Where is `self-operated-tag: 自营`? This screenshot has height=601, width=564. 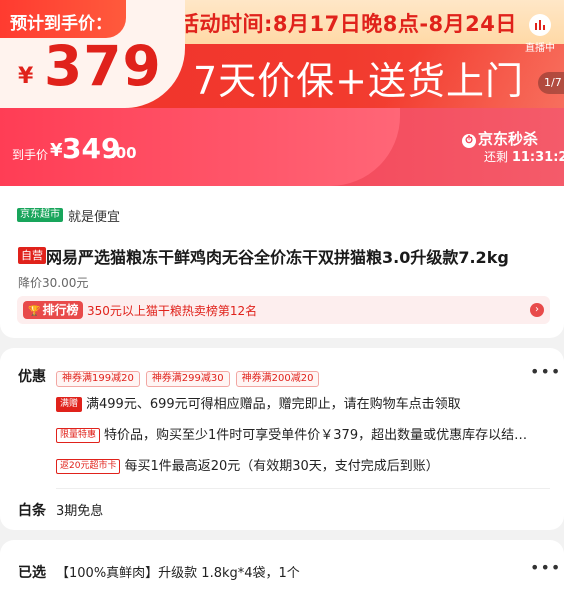
self-operated-tag: 自营 is located at coordinates (32, 255).